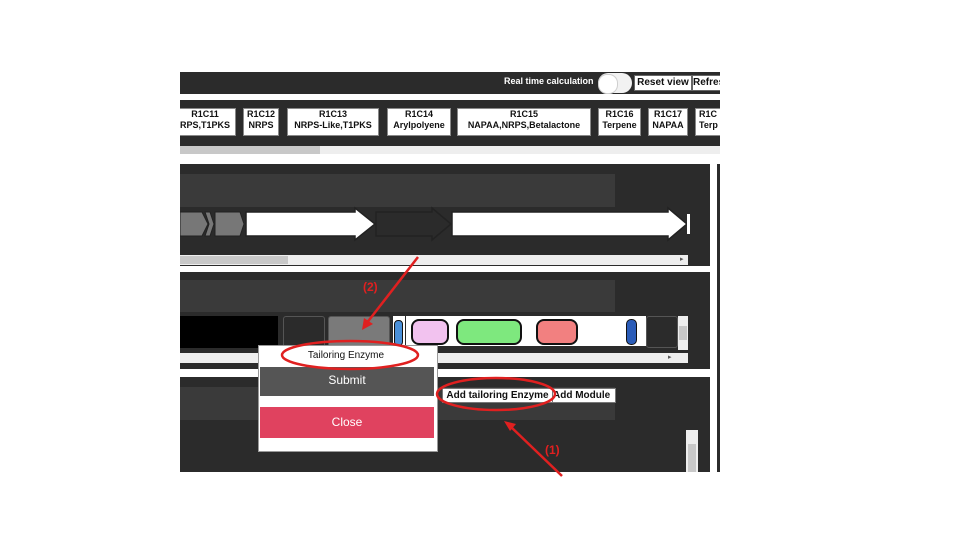 This screenshot has height=540, width=960. I want to click on annotation-overlay, so click(421, 366).